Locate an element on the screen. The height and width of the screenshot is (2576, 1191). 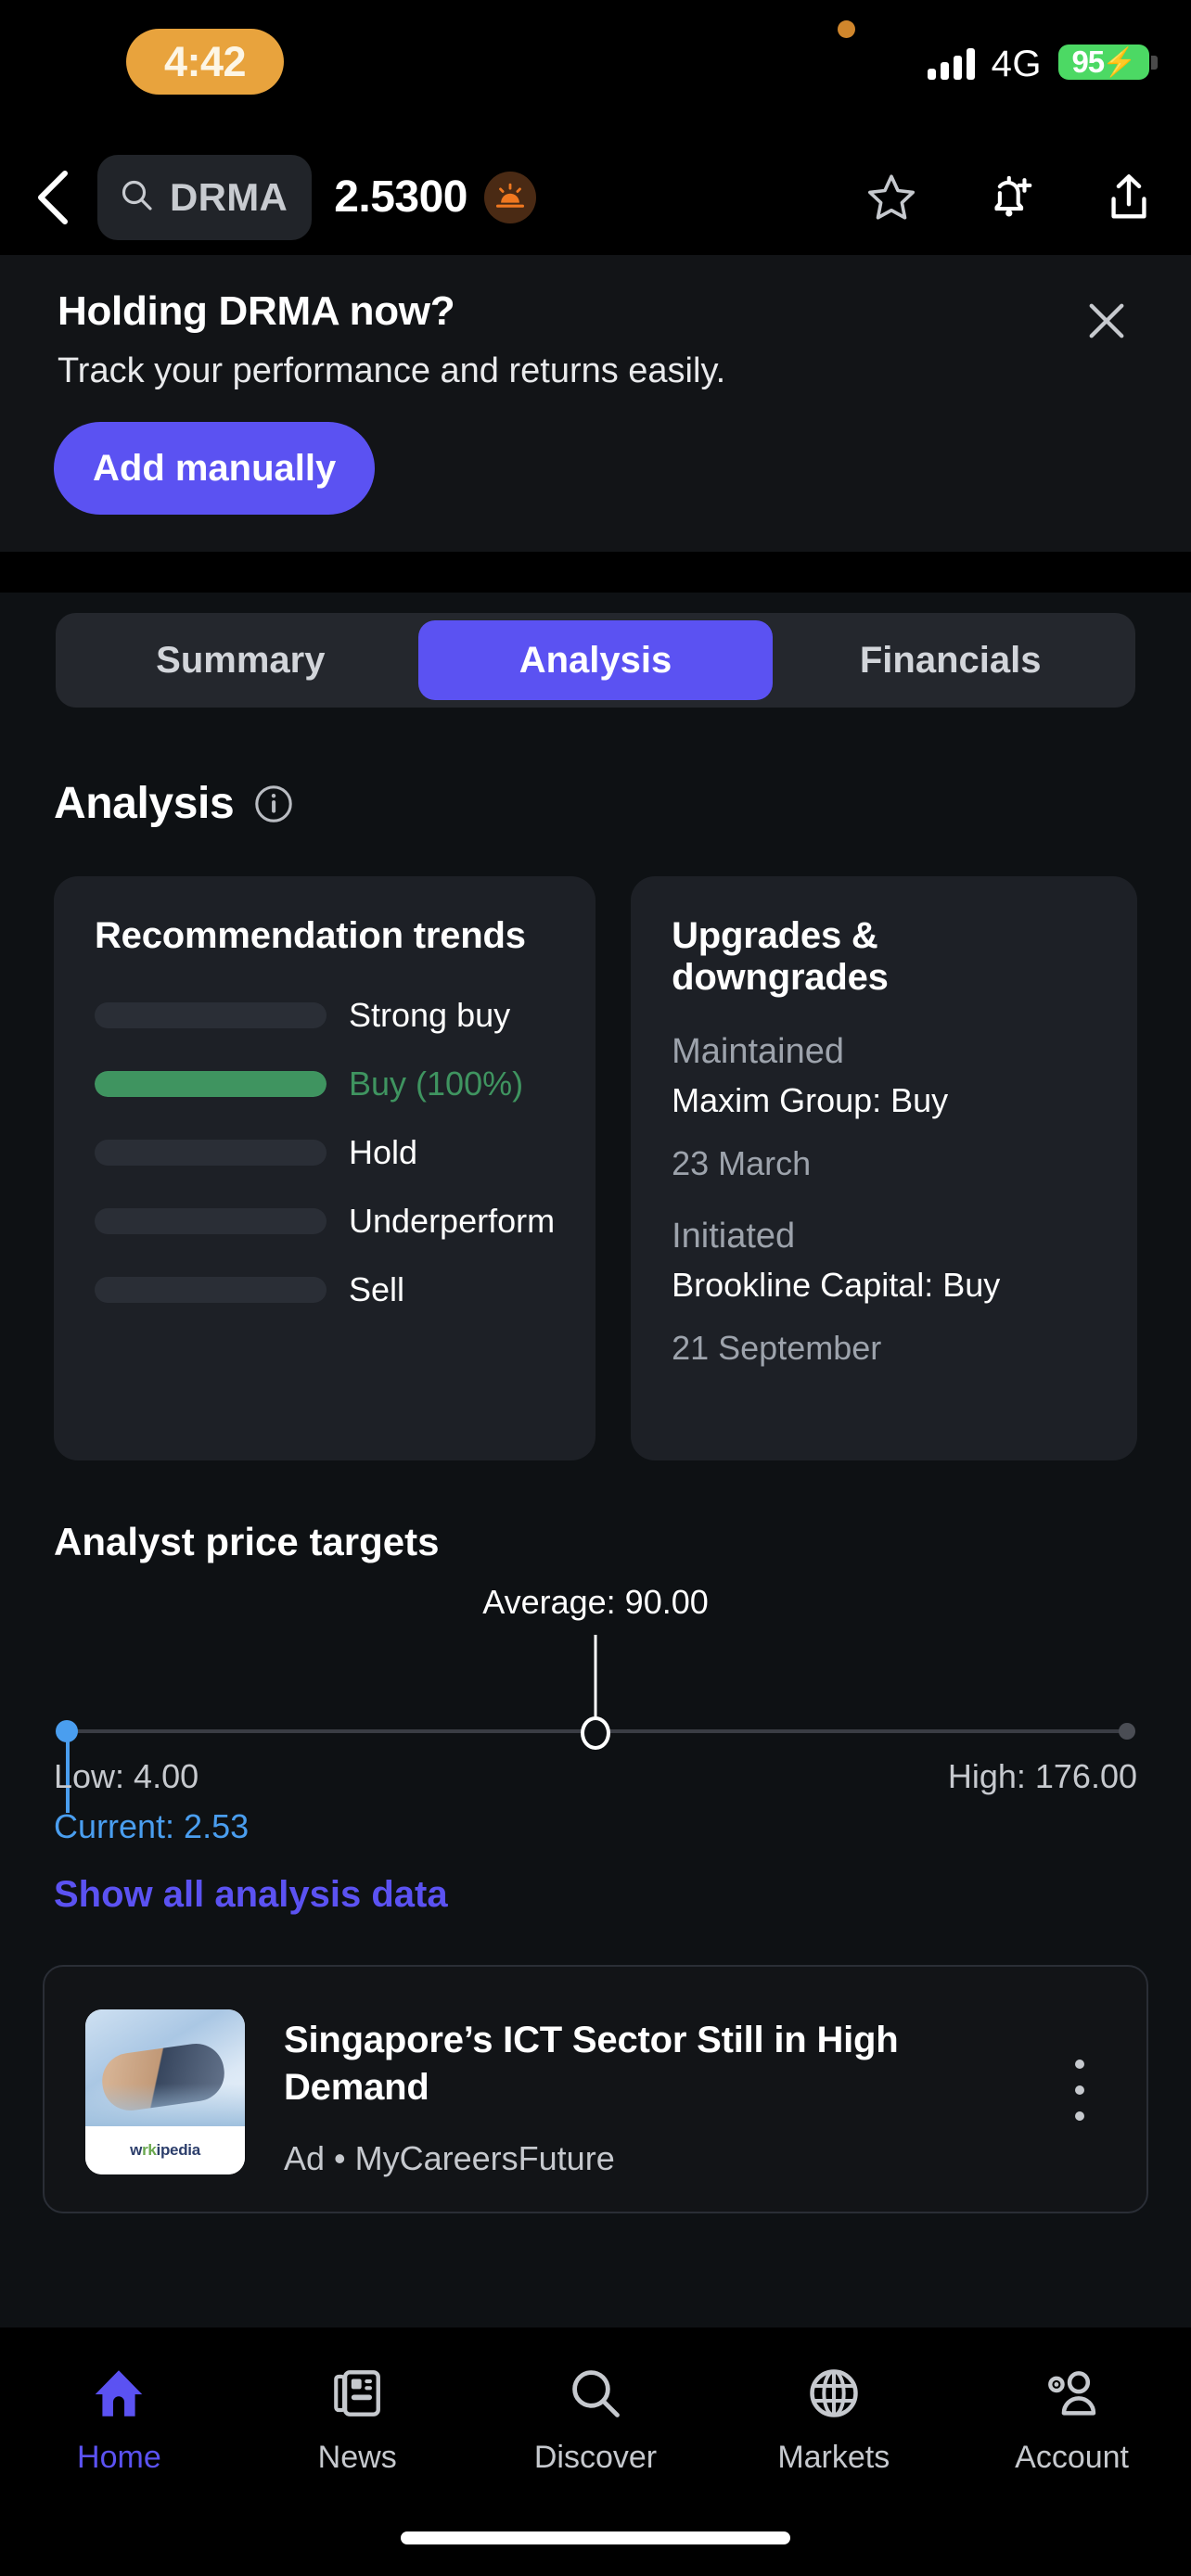
nav-label: Markets is located at coordinates (833, 2457).